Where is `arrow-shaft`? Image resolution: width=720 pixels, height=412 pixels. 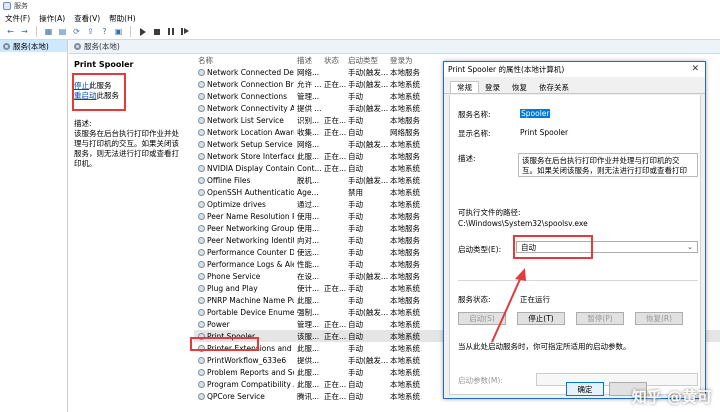 arrow-shaft is located at coordinates (506, 309).